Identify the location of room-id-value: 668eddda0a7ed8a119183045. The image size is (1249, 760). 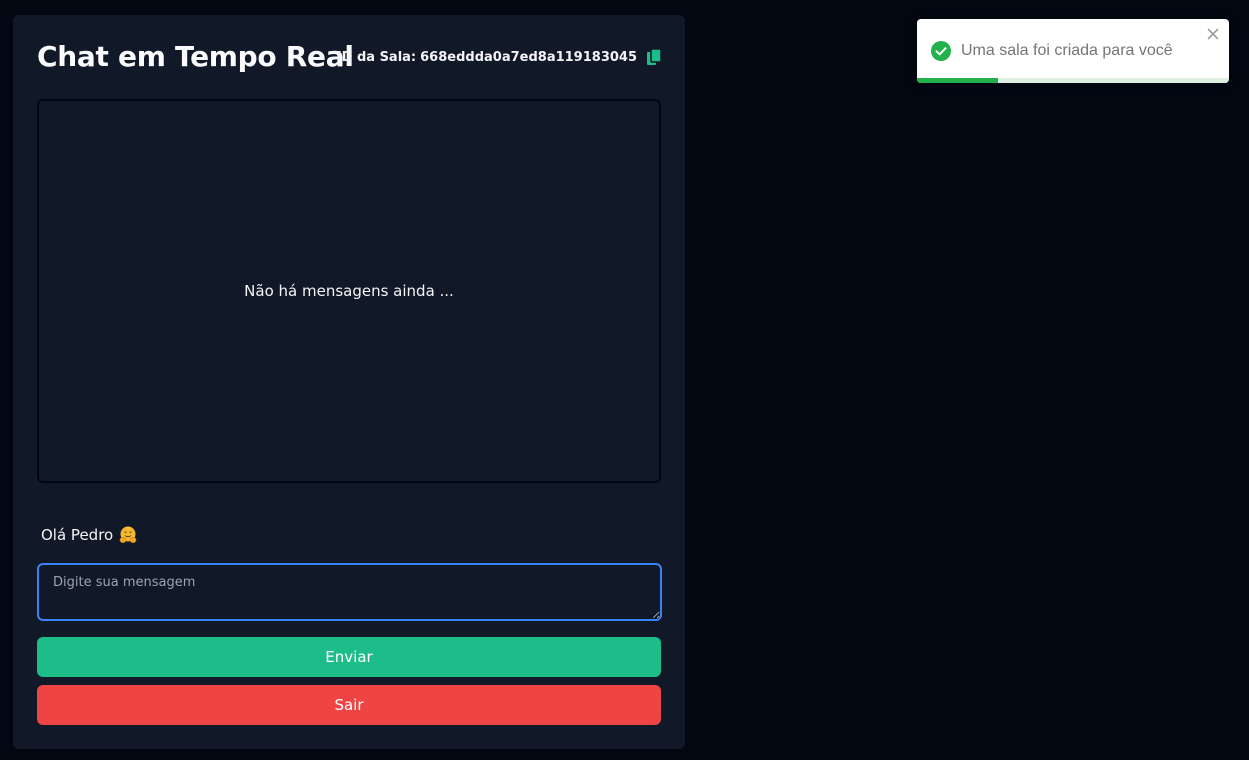
(528, 57).